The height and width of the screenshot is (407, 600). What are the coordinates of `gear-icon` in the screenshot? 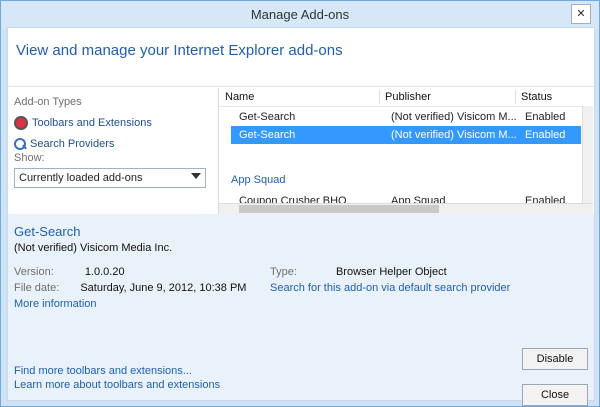 It's located at (21, 123).